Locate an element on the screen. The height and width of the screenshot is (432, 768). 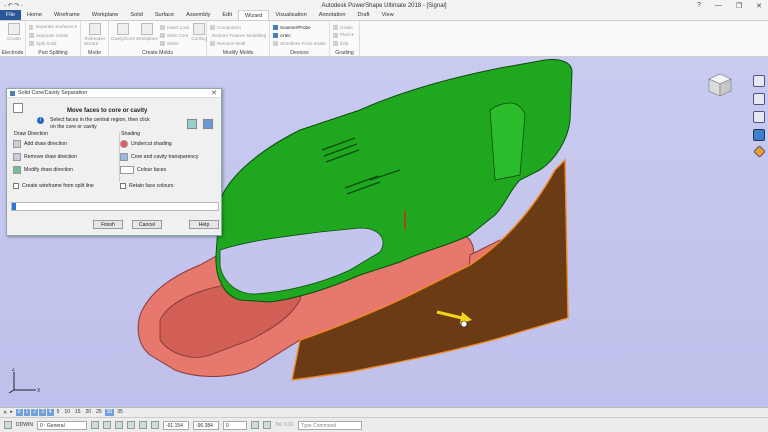
split-solid-button: Split Solid is located at coordinates (53, 43).